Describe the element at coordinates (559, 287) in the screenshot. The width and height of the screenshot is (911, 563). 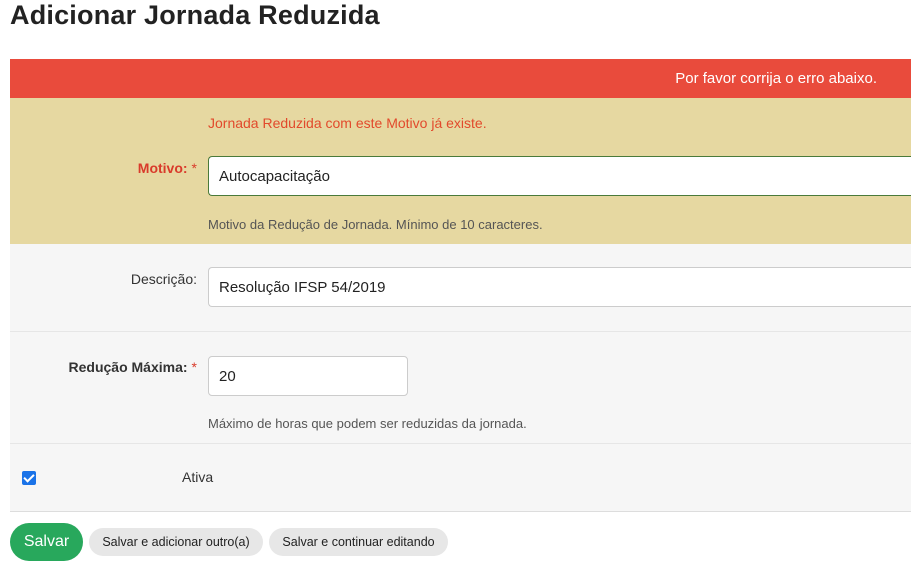
I see `descricao-input` at that location.